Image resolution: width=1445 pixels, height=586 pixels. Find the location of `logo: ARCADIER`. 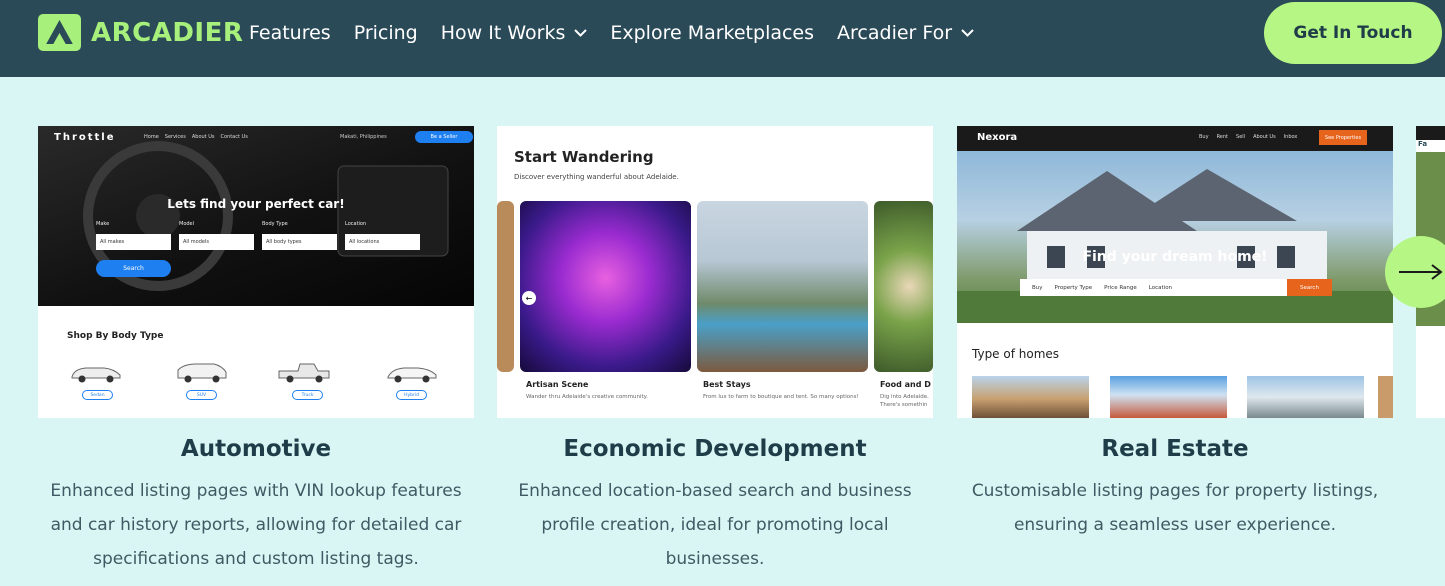

logo: ARCADIER is located at coordinates (140, 32).